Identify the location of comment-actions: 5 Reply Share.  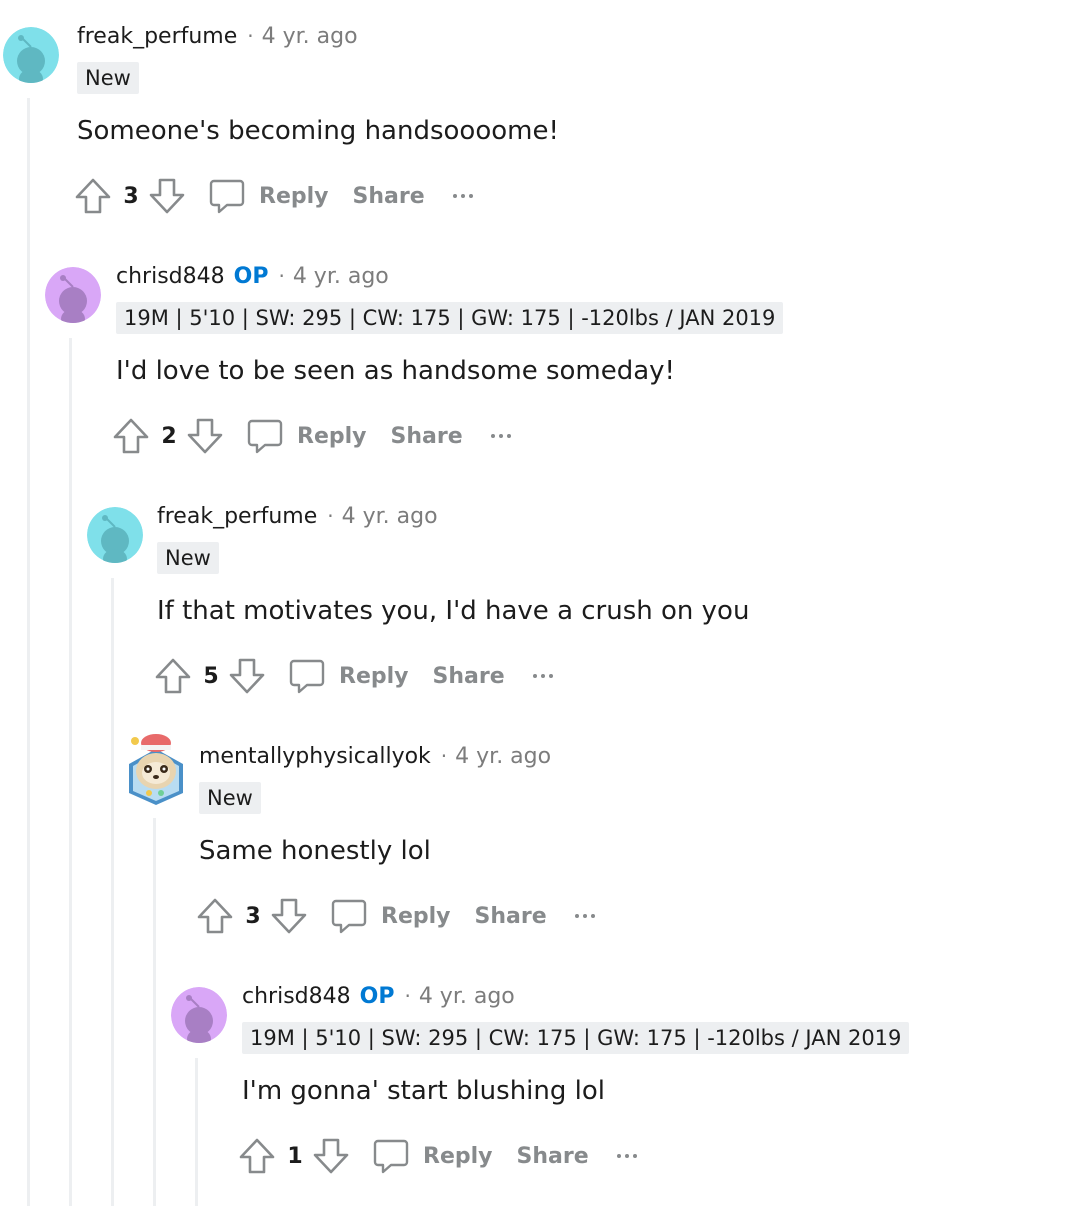
(353, 676).